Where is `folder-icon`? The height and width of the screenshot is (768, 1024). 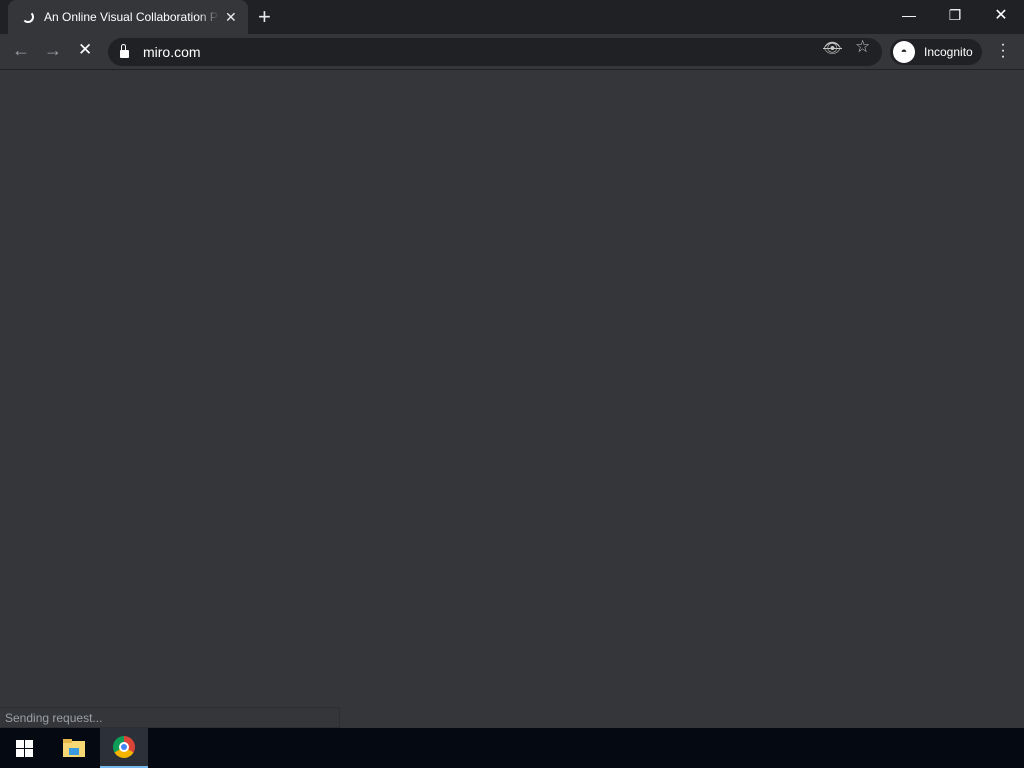
folder-icon is located at coordinates (74, 748).